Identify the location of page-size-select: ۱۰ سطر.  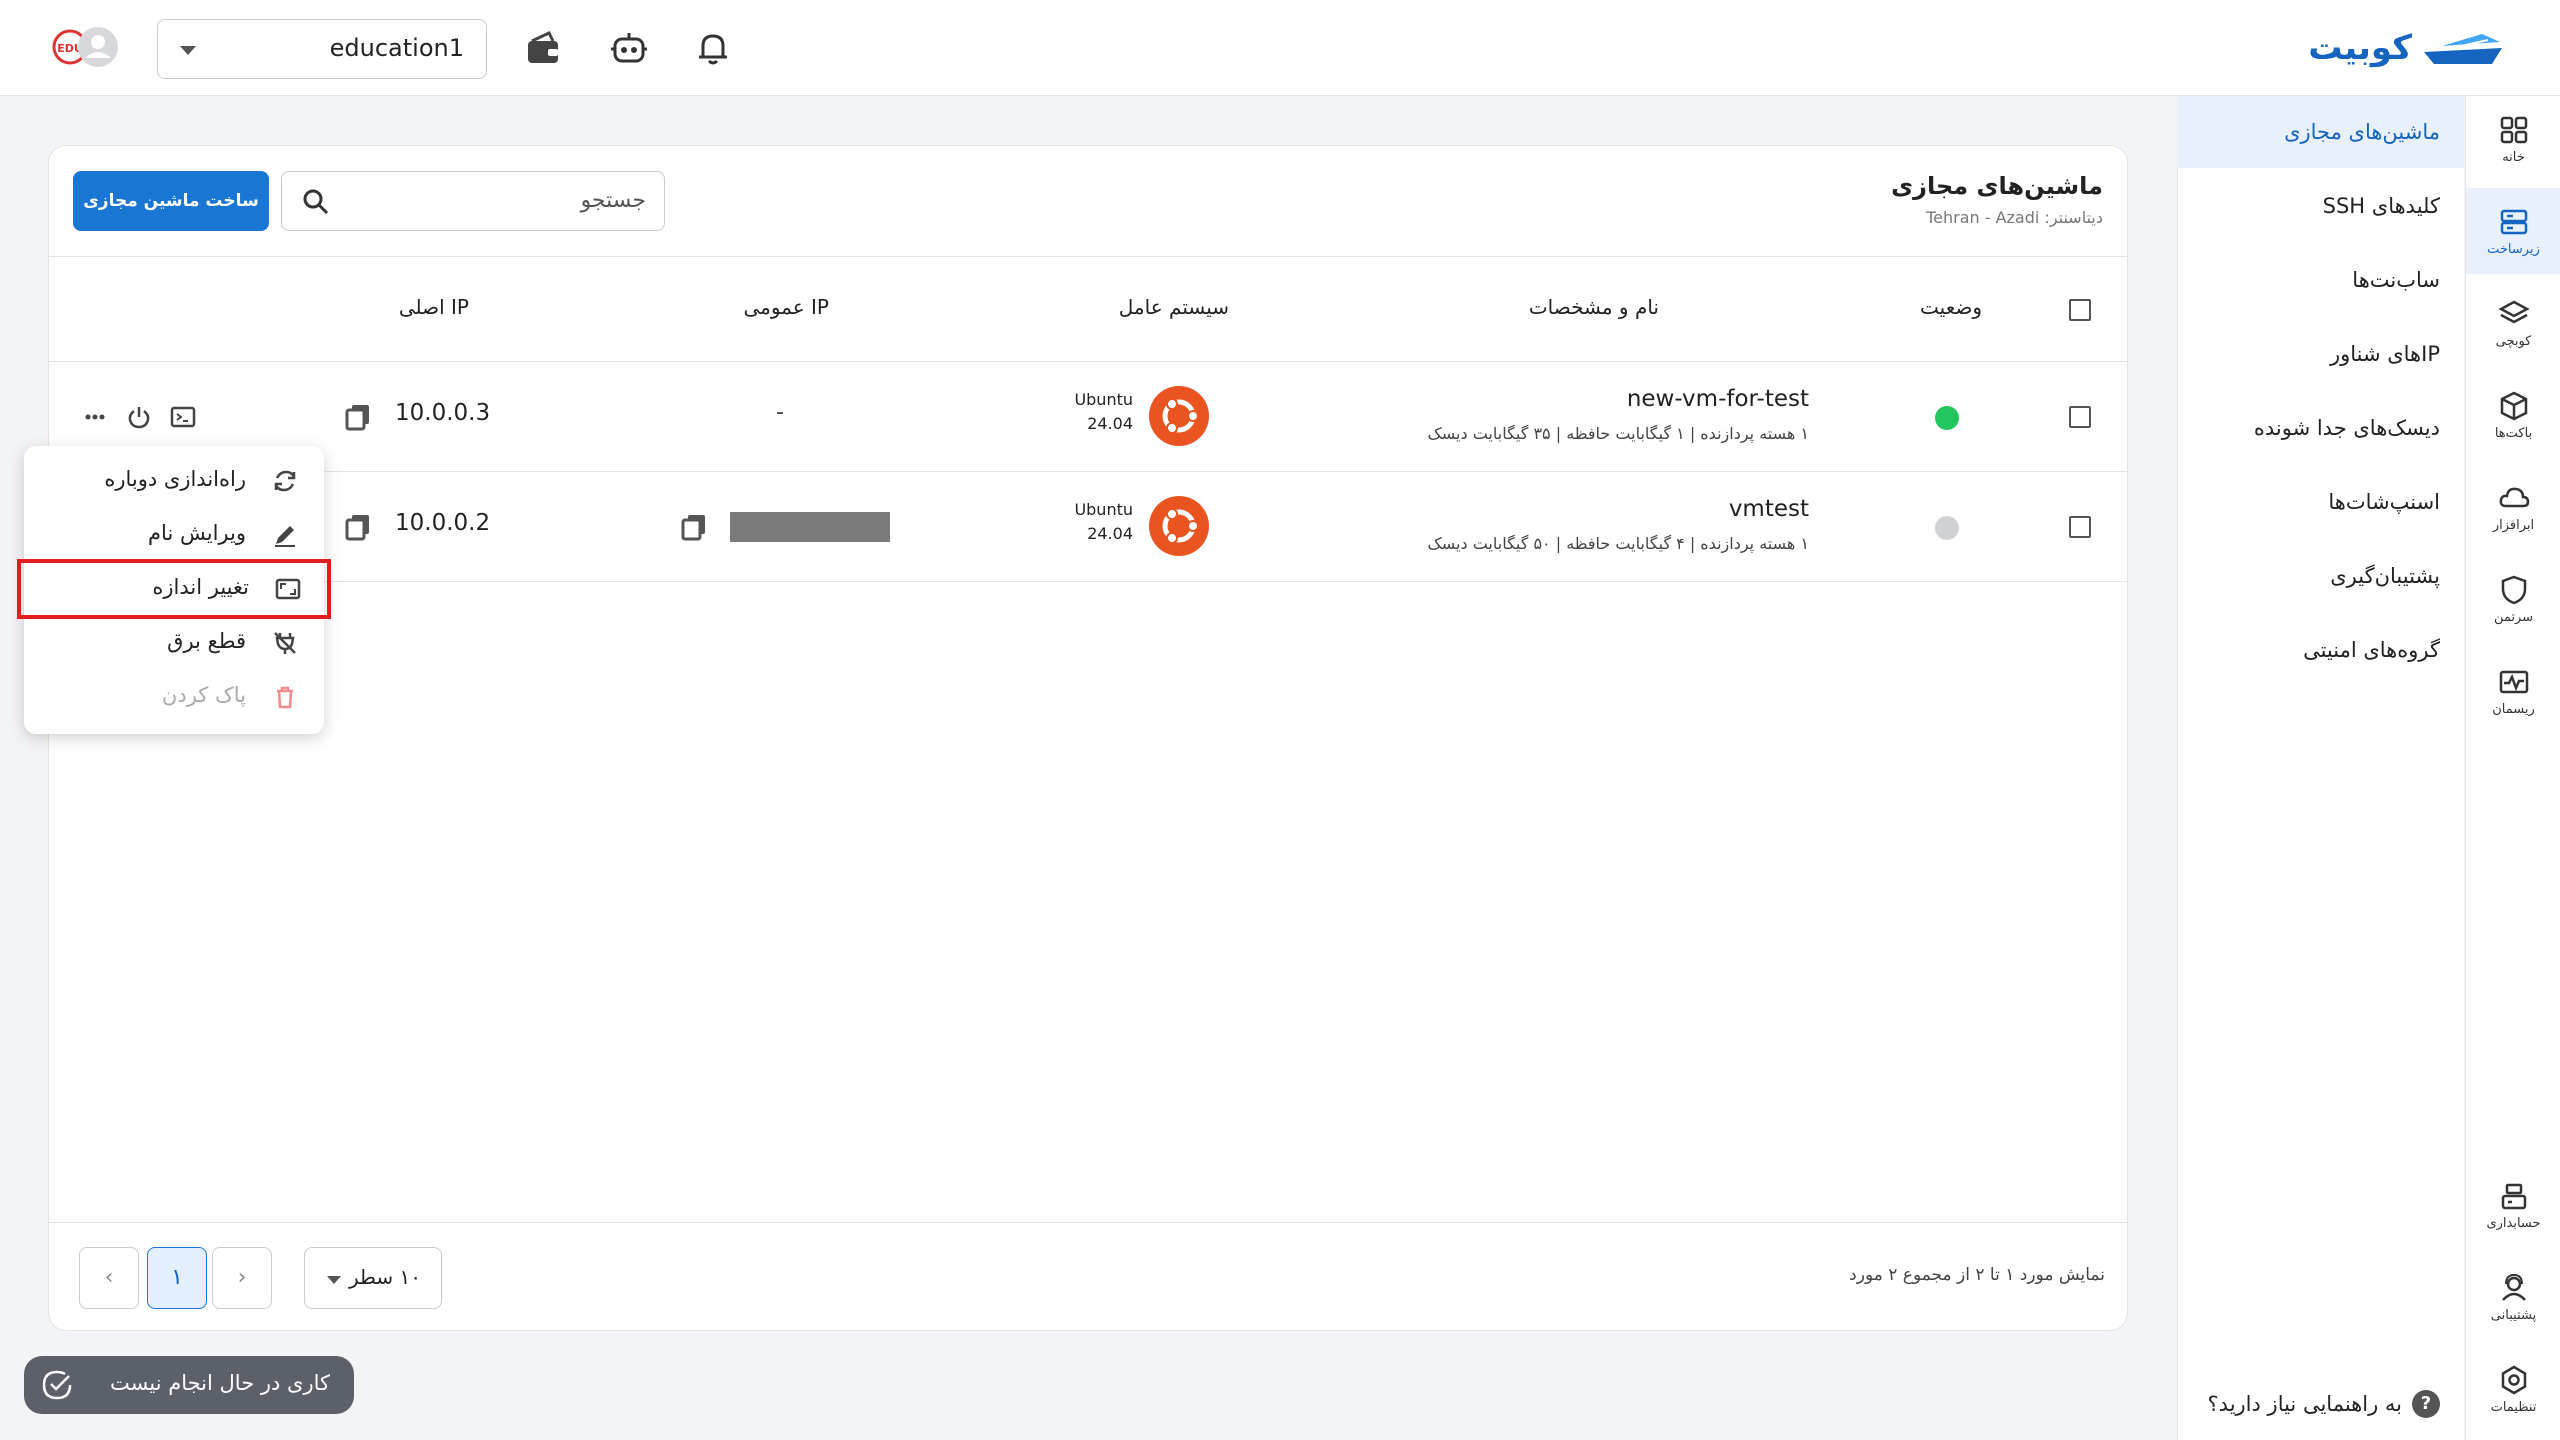
(373, 1278).